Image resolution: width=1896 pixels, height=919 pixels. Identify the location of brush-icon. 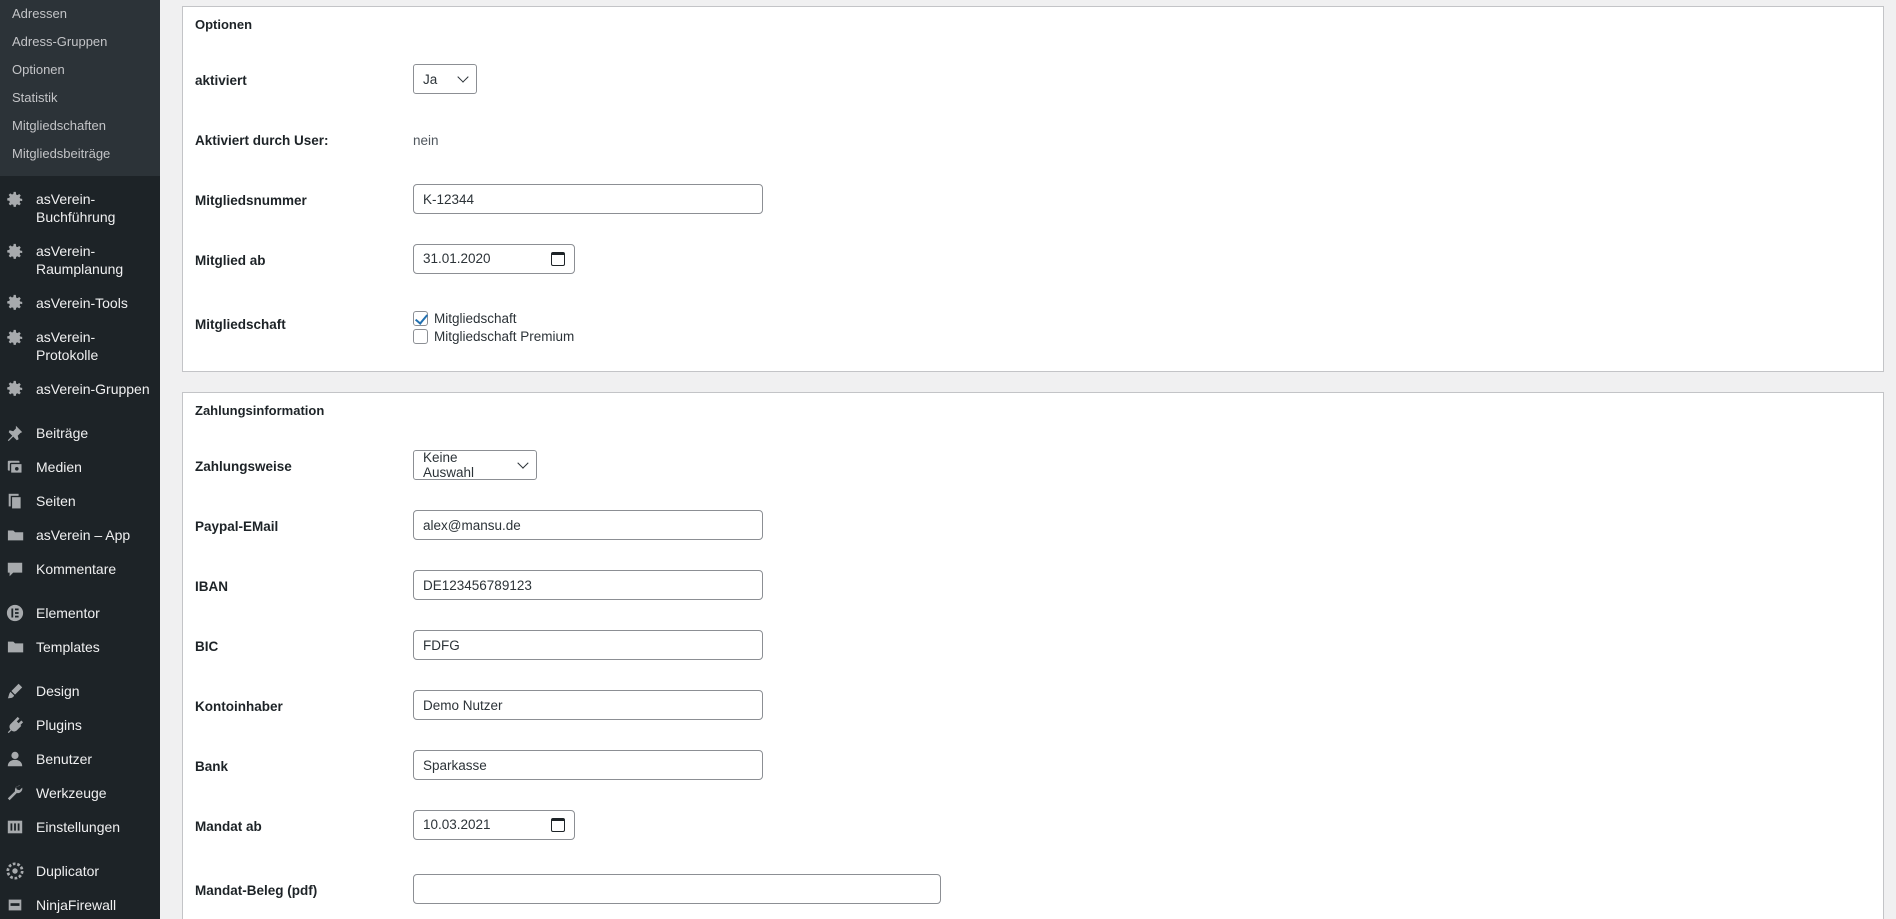
(18, 691).